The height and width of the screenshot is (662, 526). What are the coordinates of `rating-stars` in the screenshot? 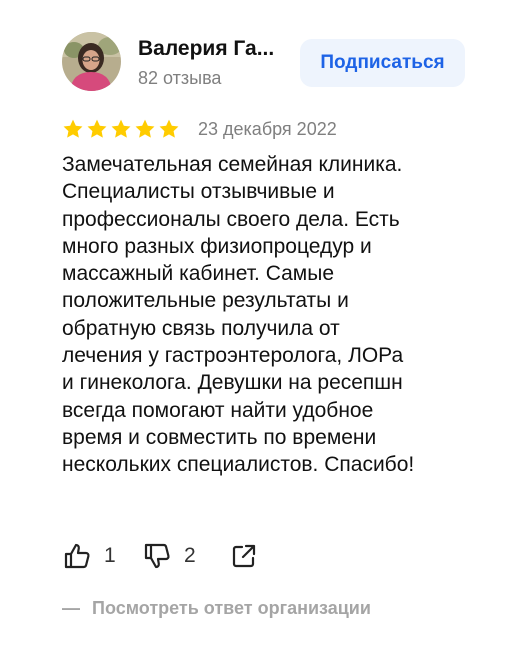 It's located at (121, 129).